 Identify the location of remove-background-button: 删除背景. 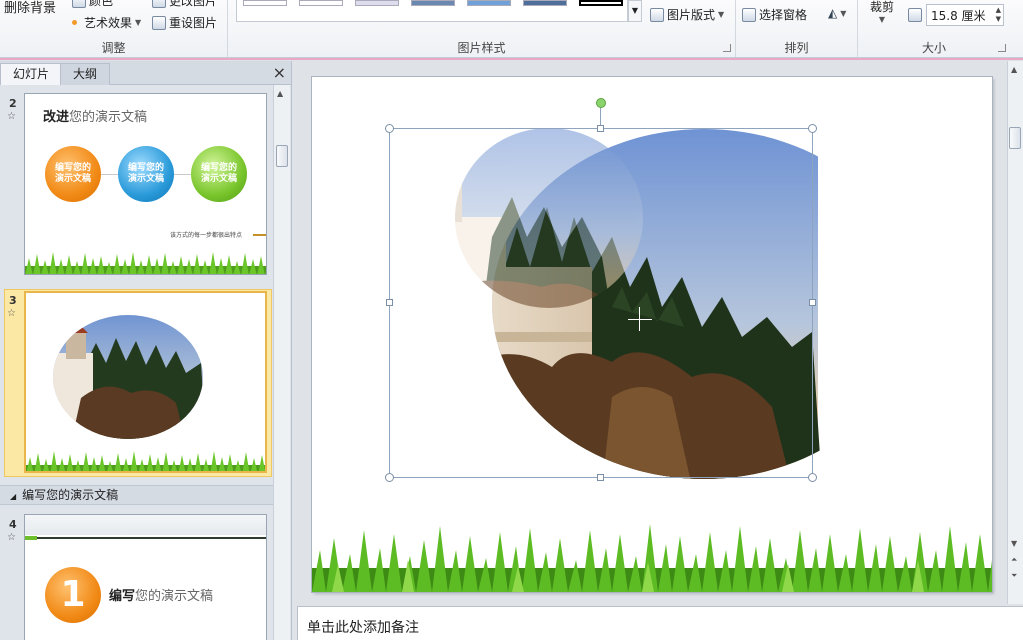
(30, 8).